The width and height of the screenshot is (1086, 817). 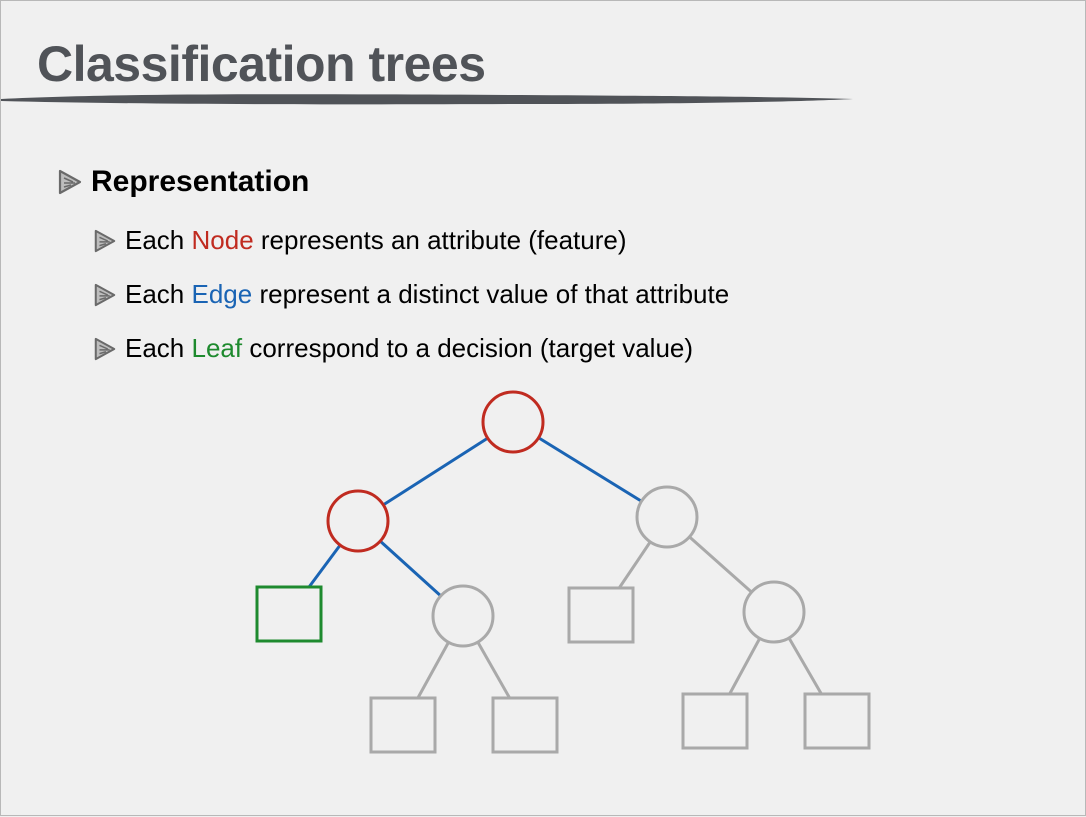 I want to click on tree-leaf-leaf-rr-left, so click(x=715, y=721).